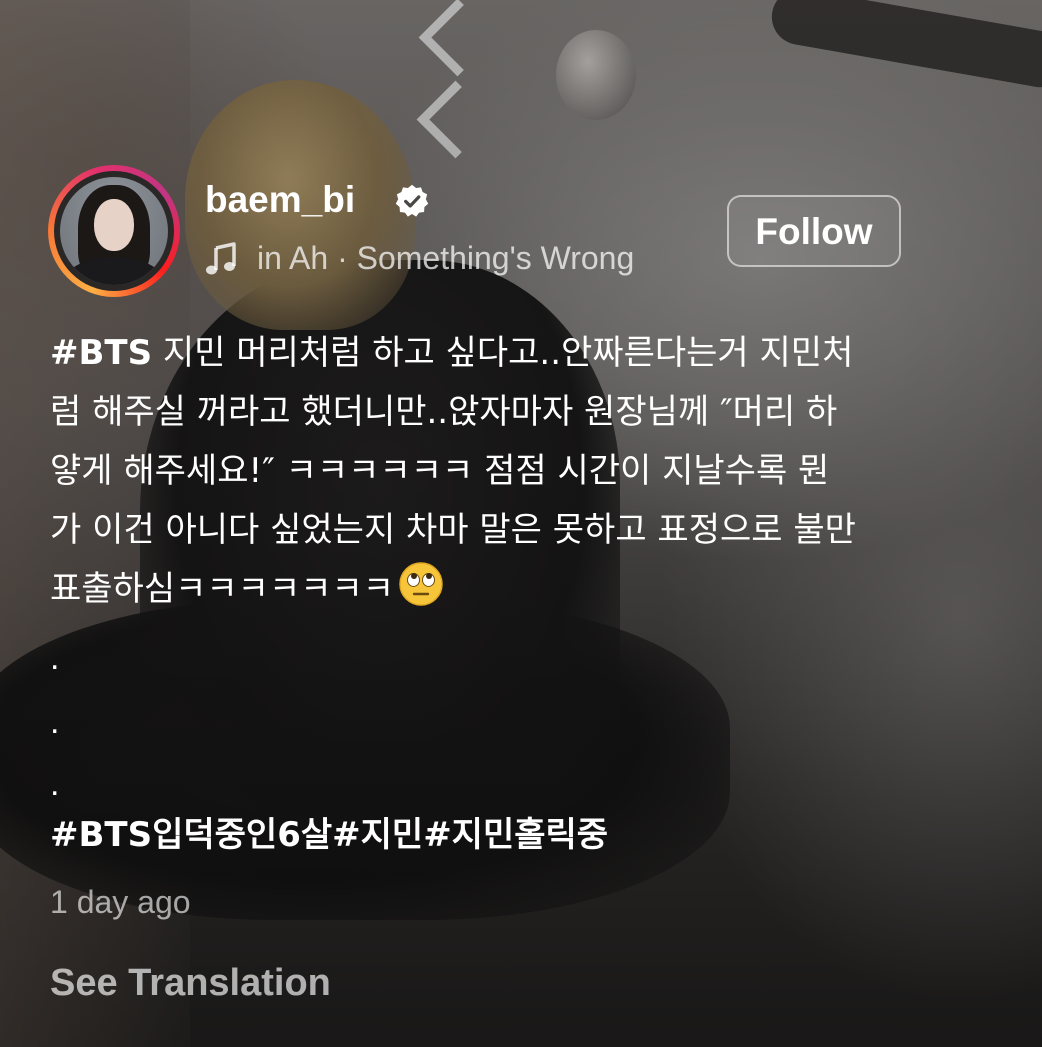  Describe the element at coordinates (120, 902) in the screenshot. I see `post-timestamp: 1 day ago` at that location.